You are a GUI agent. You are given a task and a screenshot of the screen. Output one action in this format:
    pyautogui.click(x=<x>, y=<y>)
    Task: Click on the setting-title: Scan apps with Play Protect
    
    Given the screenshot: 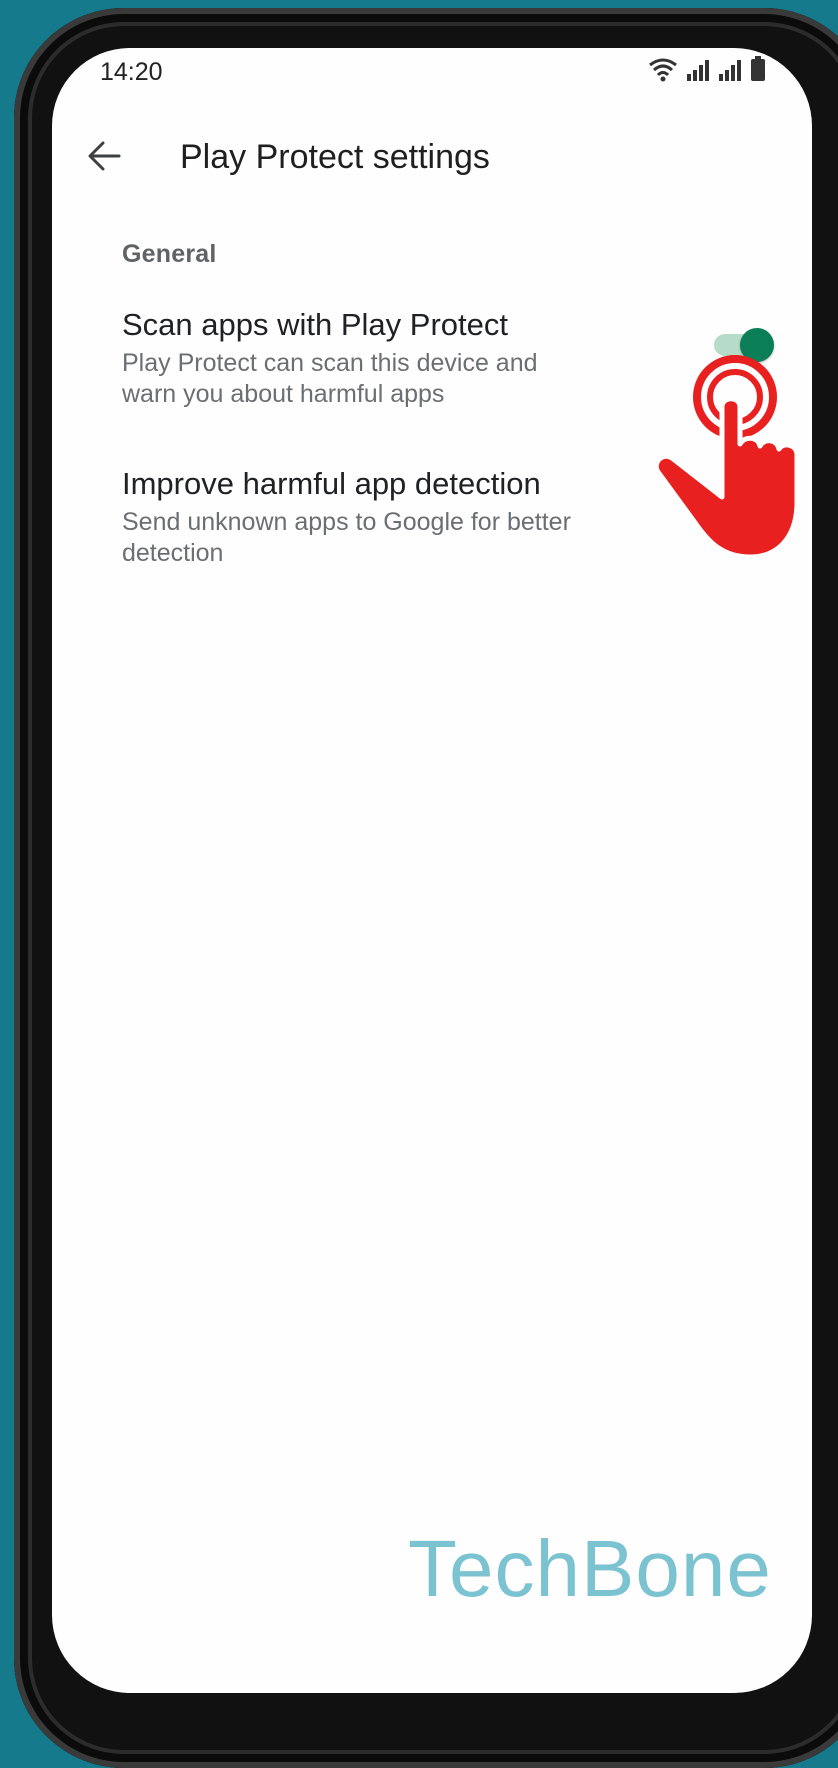 What is the action you would take?
    pyautogui.click(x=315, y=324)
    